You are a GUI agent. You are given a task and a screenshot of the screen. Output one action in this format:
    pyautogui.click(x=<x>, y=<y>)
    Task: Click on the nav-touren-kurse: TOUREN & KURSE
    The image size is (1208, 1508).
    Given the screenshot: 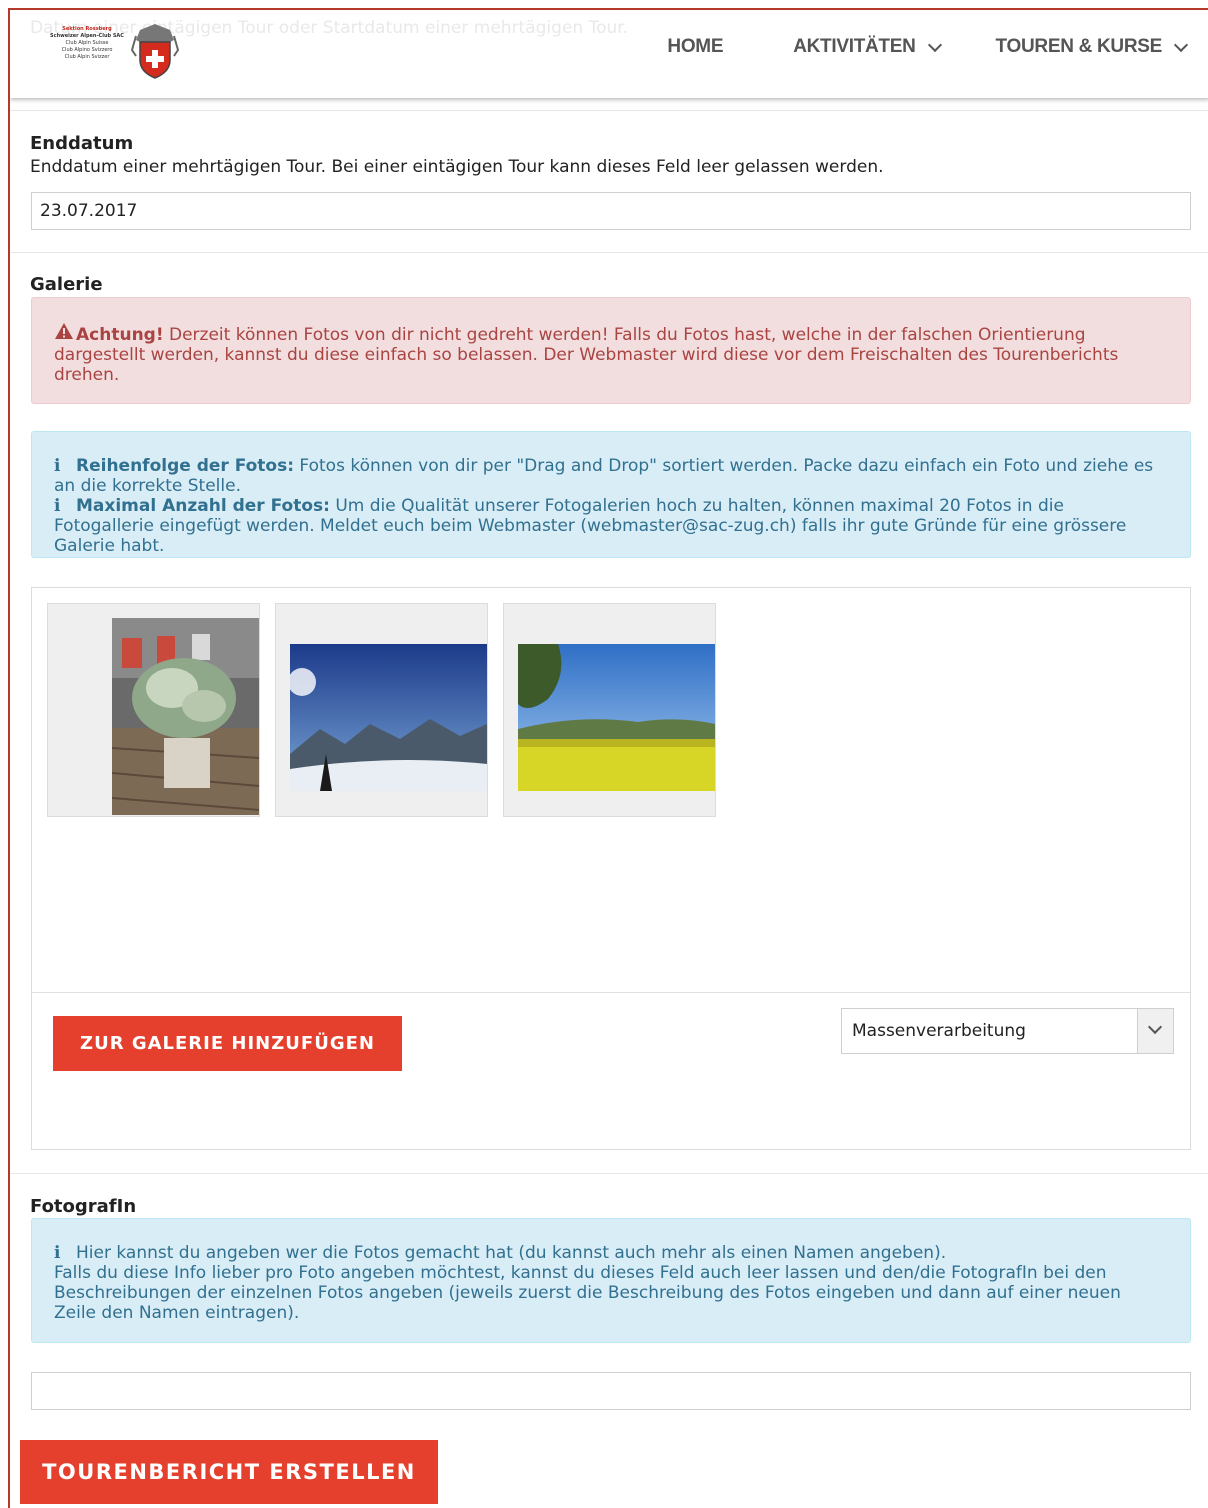 What is the action you would take?
    pyautogui.click(x=1092, y=47)
    